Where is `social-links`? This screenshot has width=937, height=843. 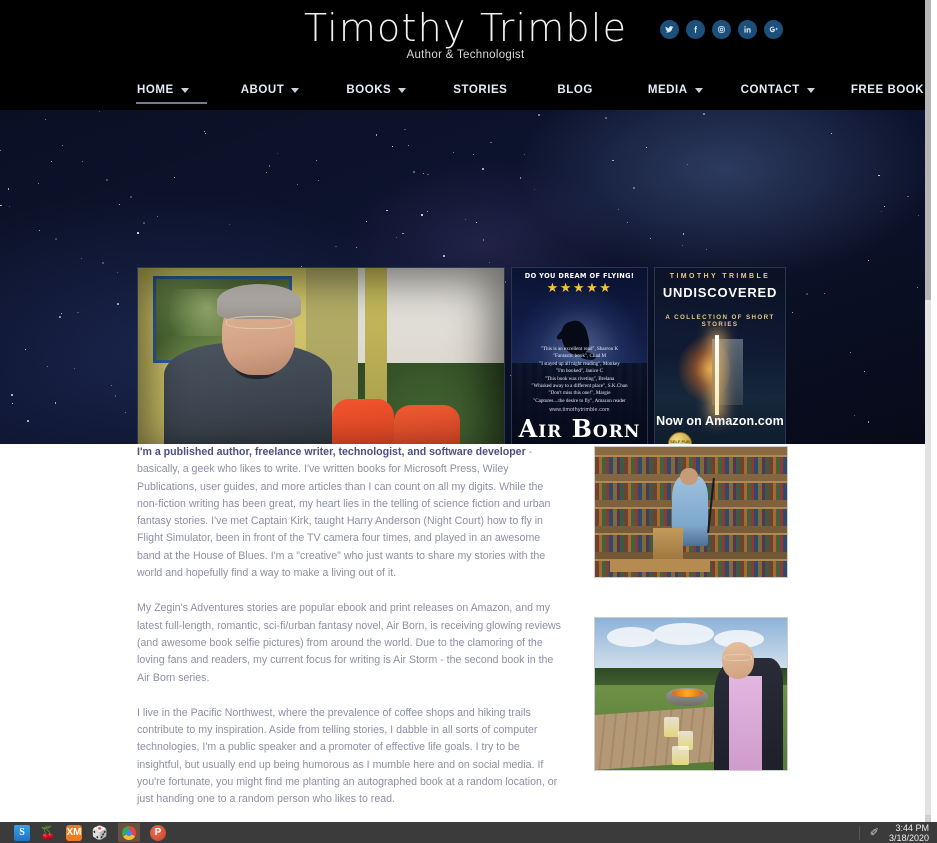
social-links is located at coordinates (721, 29).